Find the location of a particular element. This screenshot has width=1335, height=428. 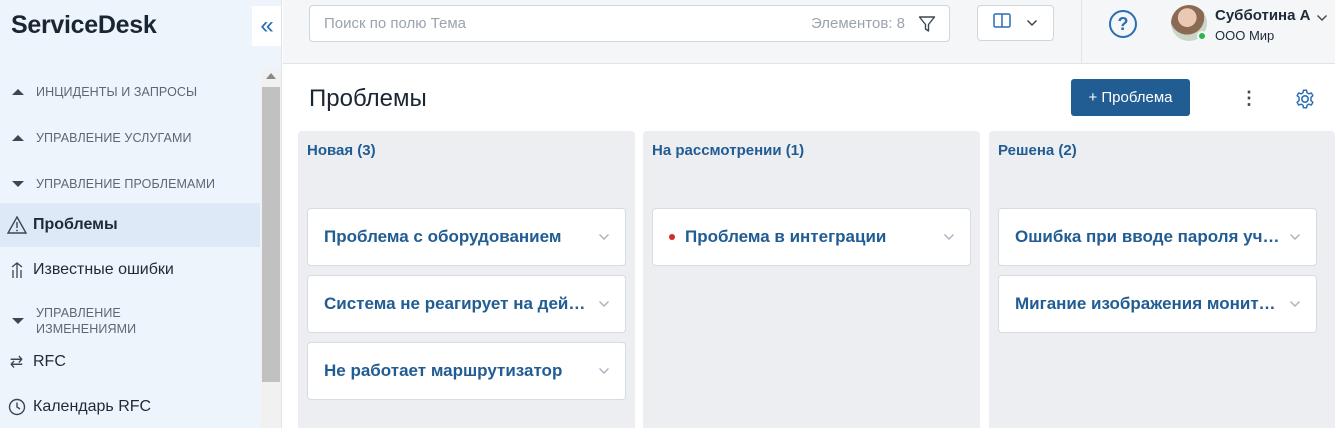

sidebar-section-changes: УПРАВЛЕНИЕ ИЗМЕНЕНИЯМИ is located at coordinates (130, 321).